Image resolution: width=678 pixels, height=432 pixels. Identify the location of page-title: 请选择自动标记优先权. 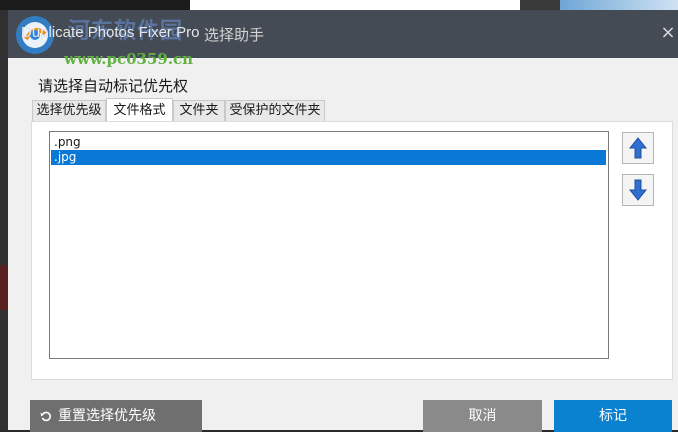
(113, 86).